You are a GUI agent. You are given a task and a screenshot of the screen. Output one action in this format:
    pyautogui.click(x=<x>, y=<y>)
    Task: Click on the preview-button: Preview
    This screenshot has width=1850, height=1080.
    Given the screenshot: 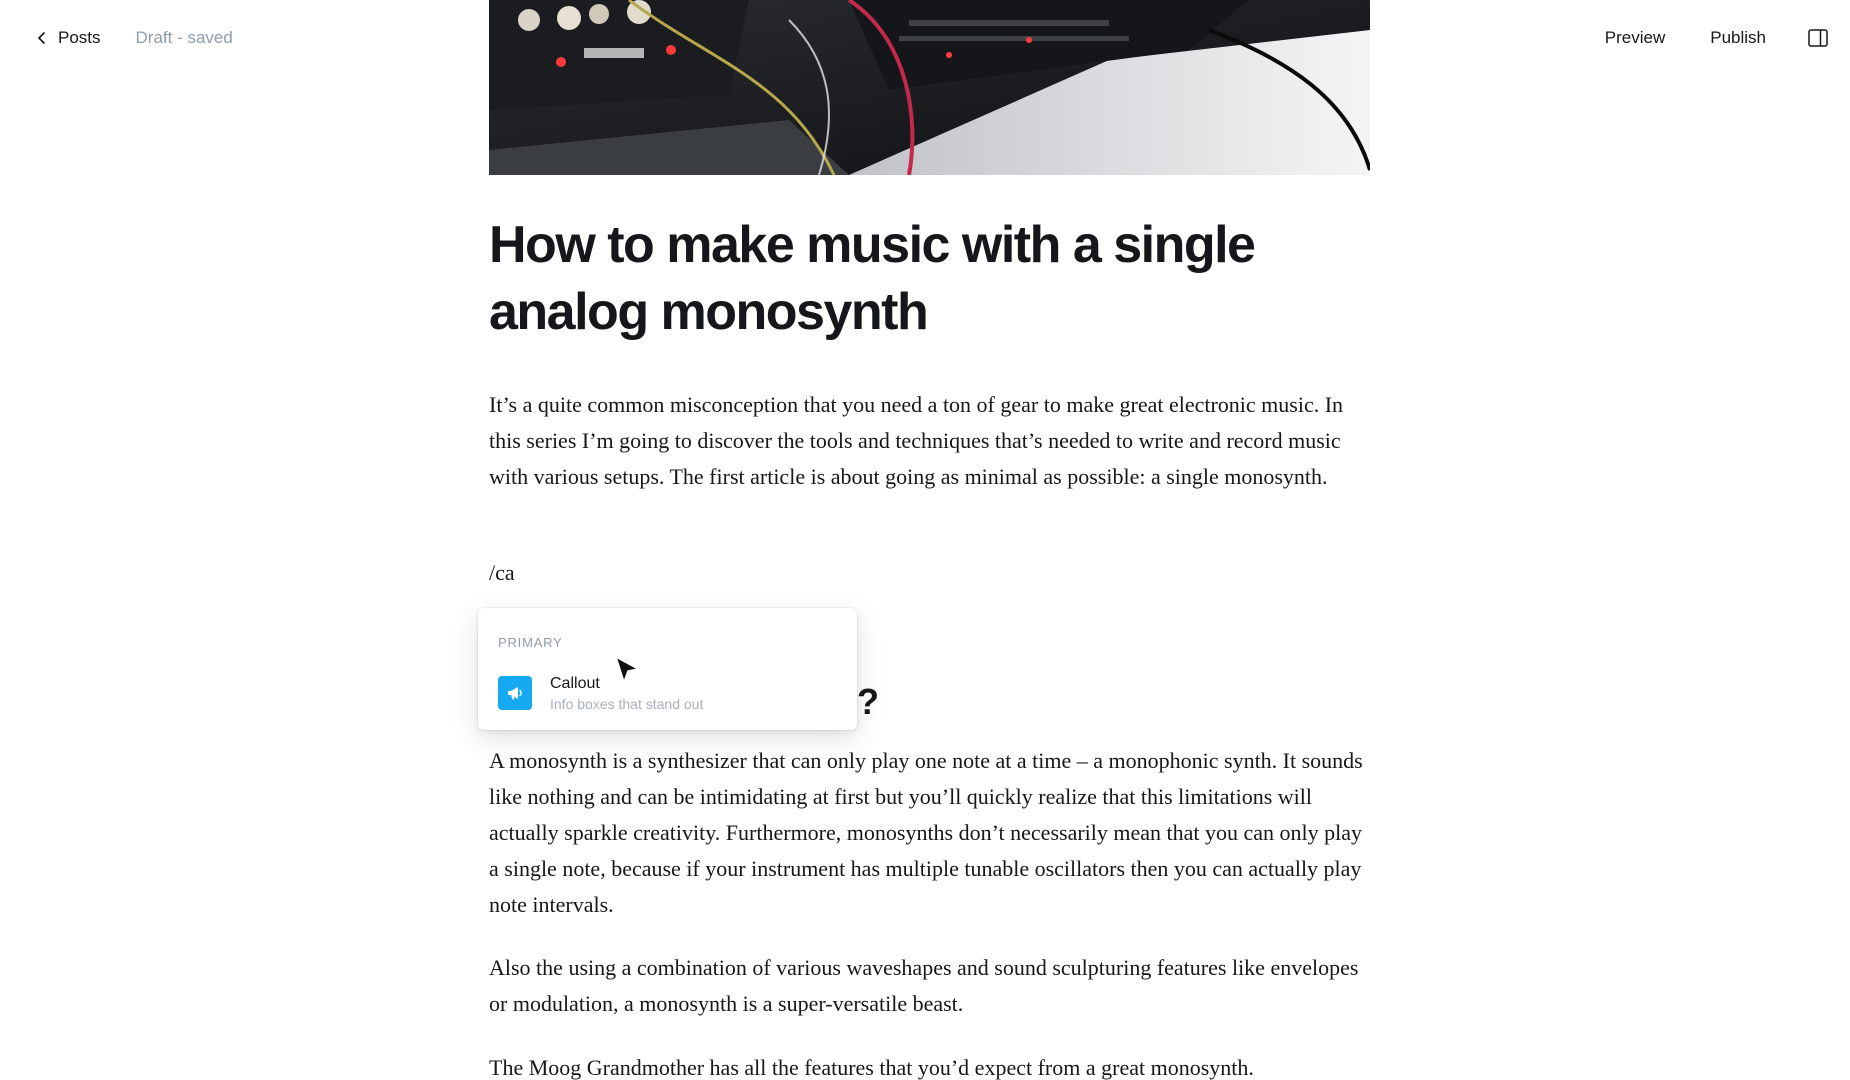 What is the action you would take?
    pyautogui.click(x=1635, y=38)
    